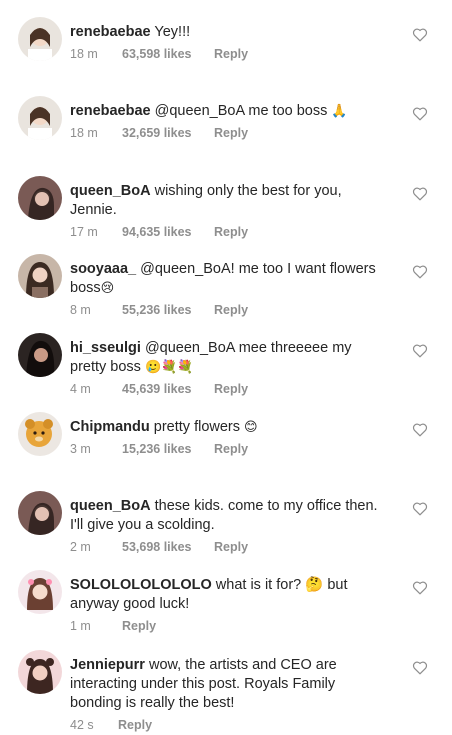  What do you see at coordinates (107, 665) in the screenshot?
I see `comment-username: Jenniepurr` at bounding box center [107, 665].